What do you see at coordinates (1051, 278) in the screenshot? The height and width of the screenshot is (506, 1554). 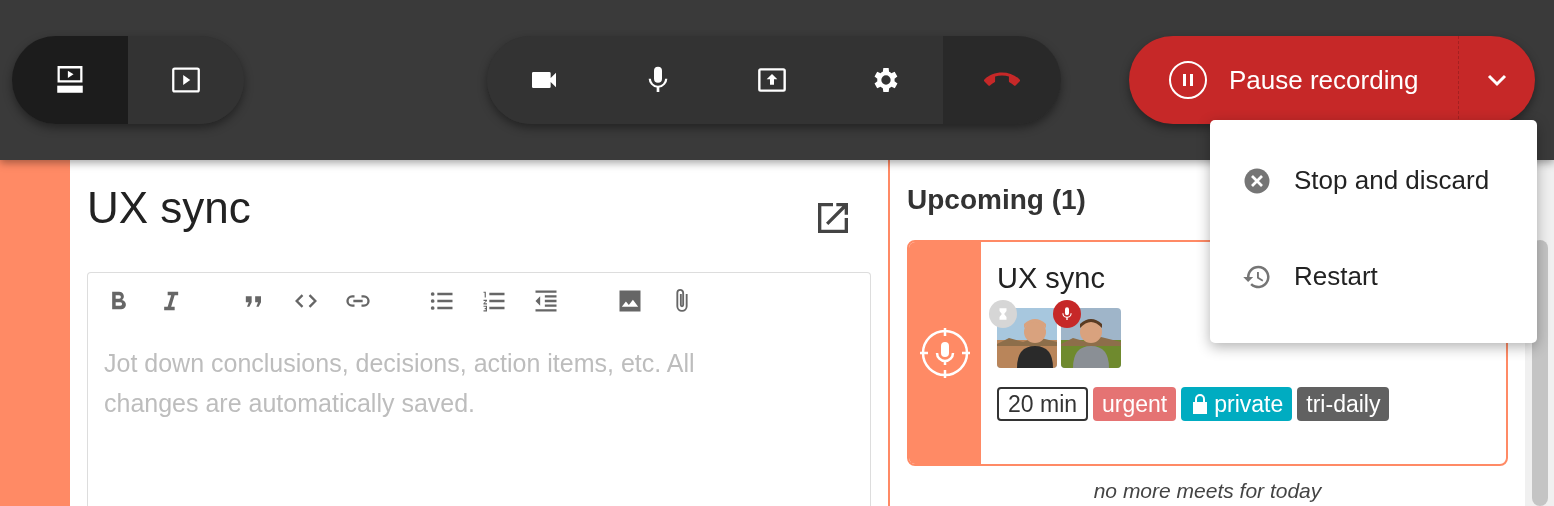 I see `card-title: UX sync` at bounding box center [1051, 278].